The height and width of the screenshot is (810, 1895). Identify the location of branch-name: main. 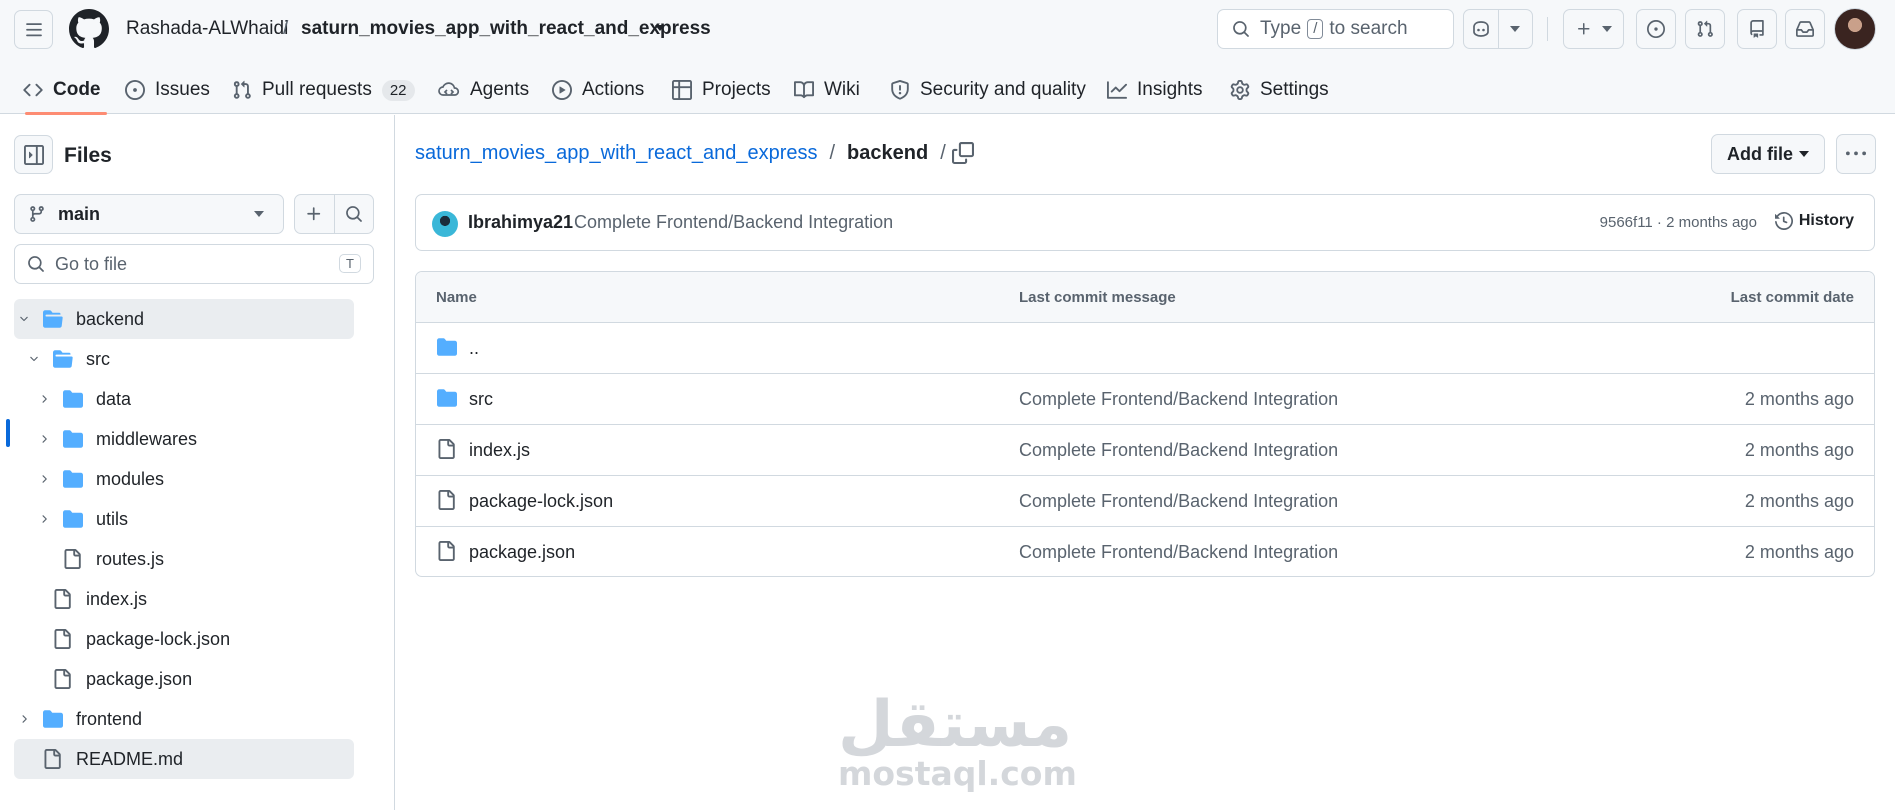
(79, 213).